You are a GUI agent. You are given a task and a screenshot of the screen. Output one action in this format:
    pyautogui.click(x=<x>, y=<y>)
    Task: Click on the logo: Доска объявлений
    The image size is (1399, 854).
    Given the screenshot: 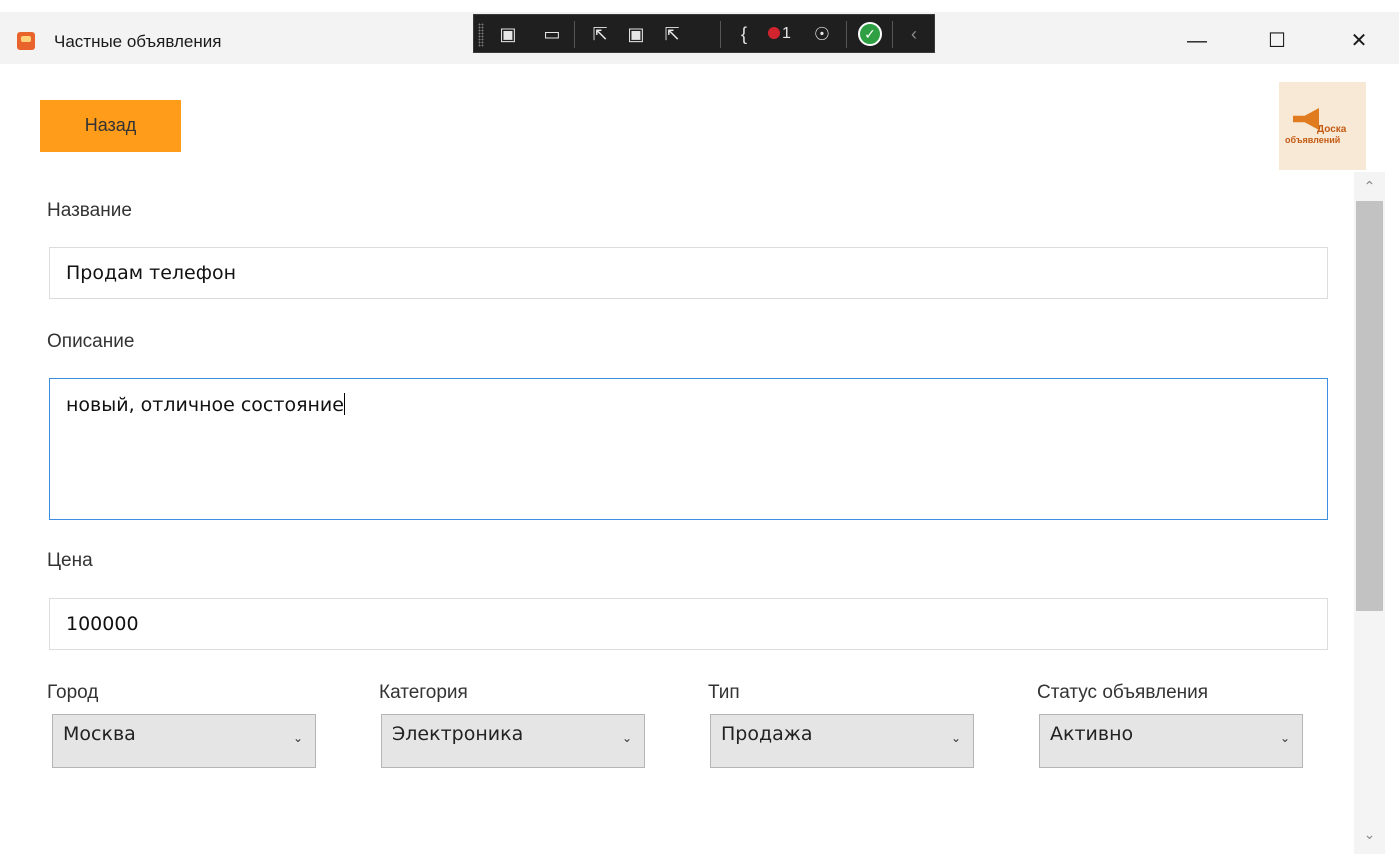 What is the action you would take?
    pyautogui.click(x=1322, y=126)
    